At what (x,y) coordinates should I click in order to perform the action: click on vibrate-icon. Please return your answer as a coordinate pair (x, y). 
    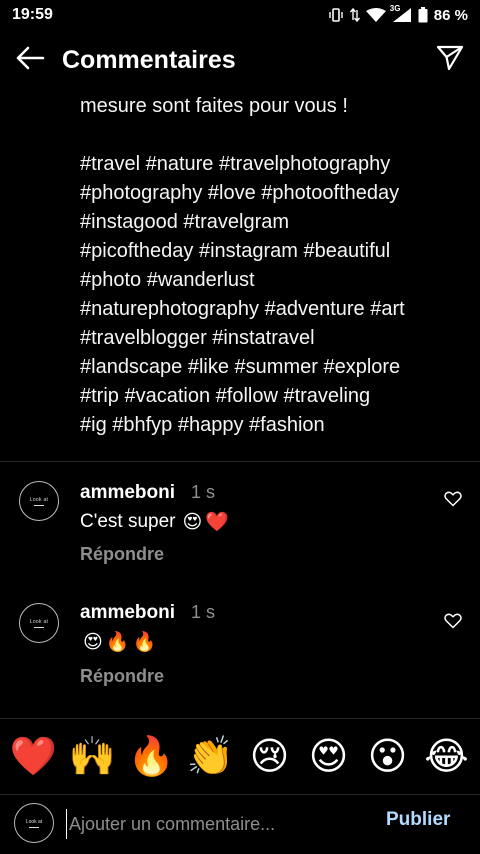
    Looking at the image, I should click on (336, 15).